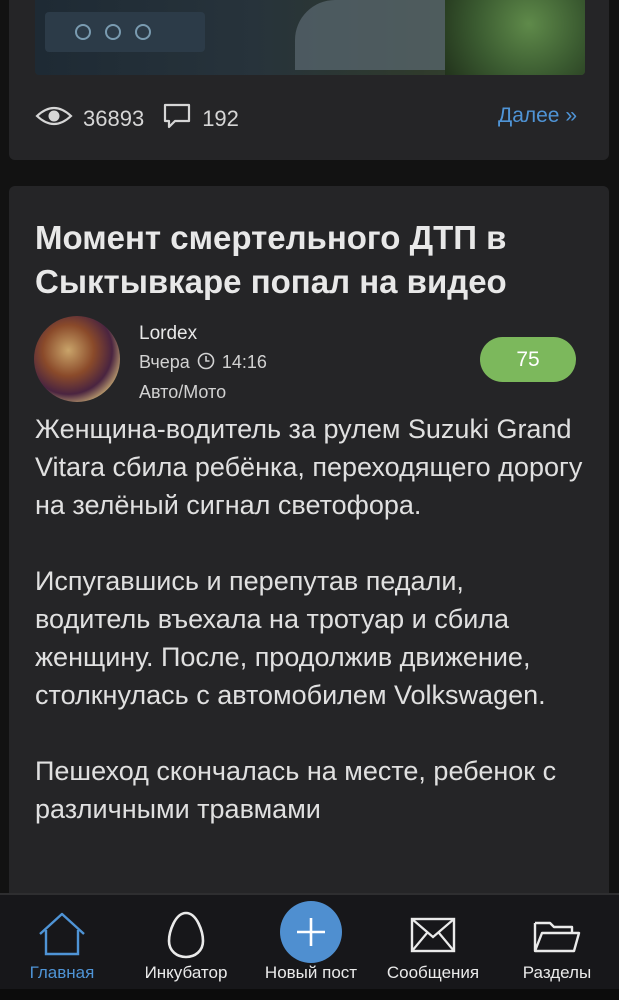 The width and height of the screenshot is (619, 1000). I want to click on nav-sections-label: Разделы, so click(557, 972).